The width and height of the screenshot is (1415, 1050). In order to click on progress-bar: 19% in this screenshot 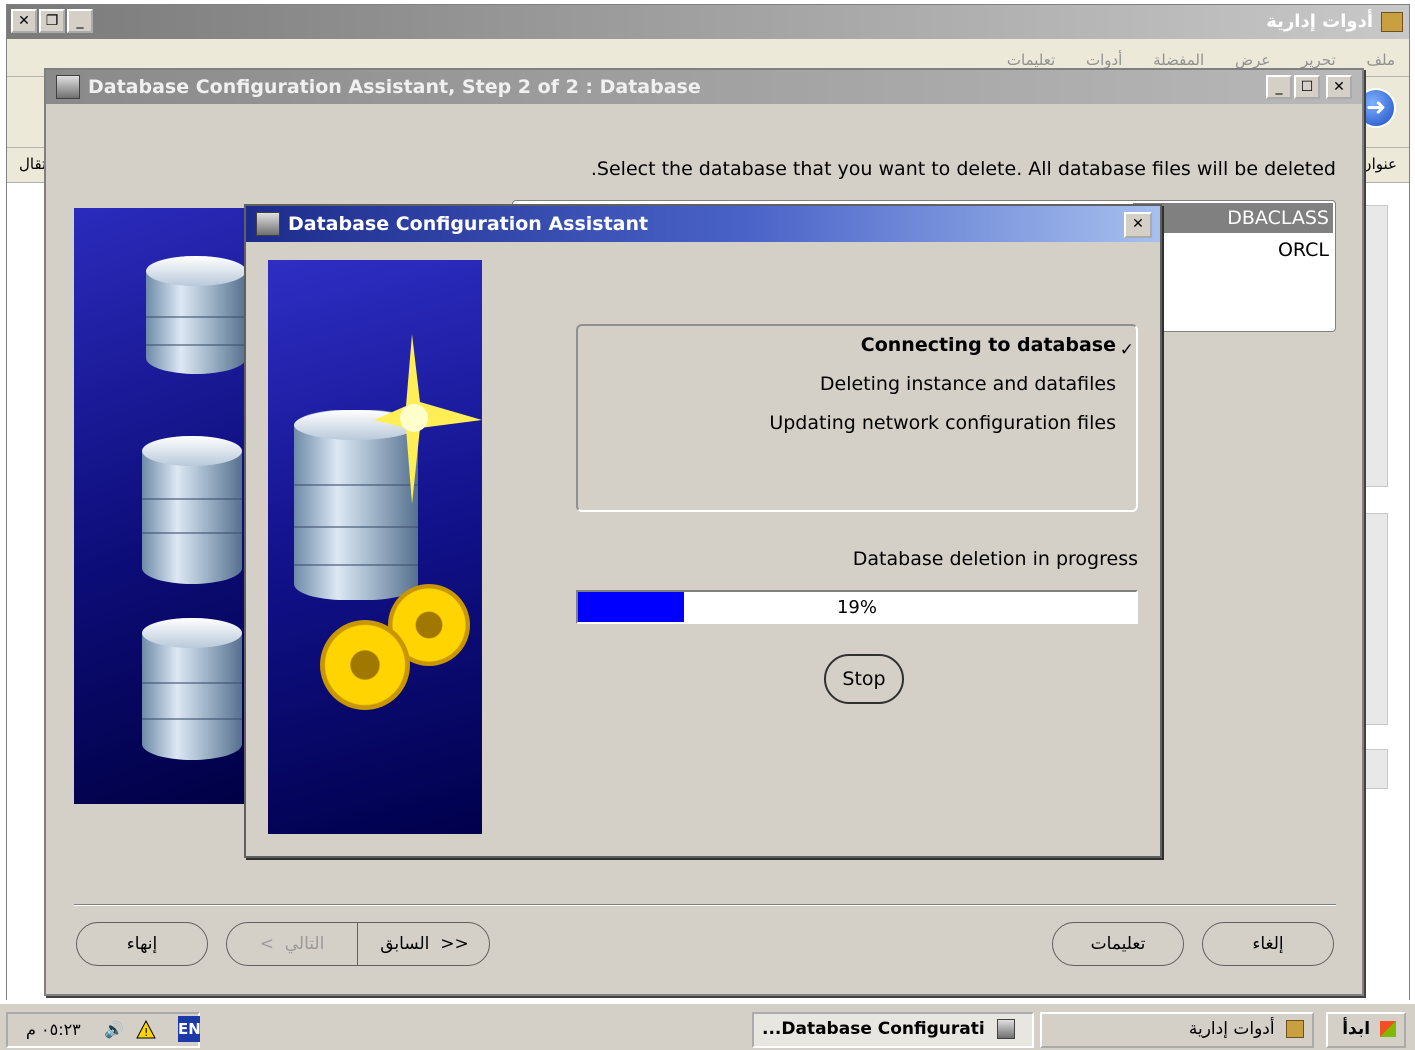, I will do `click(857, 607)`.